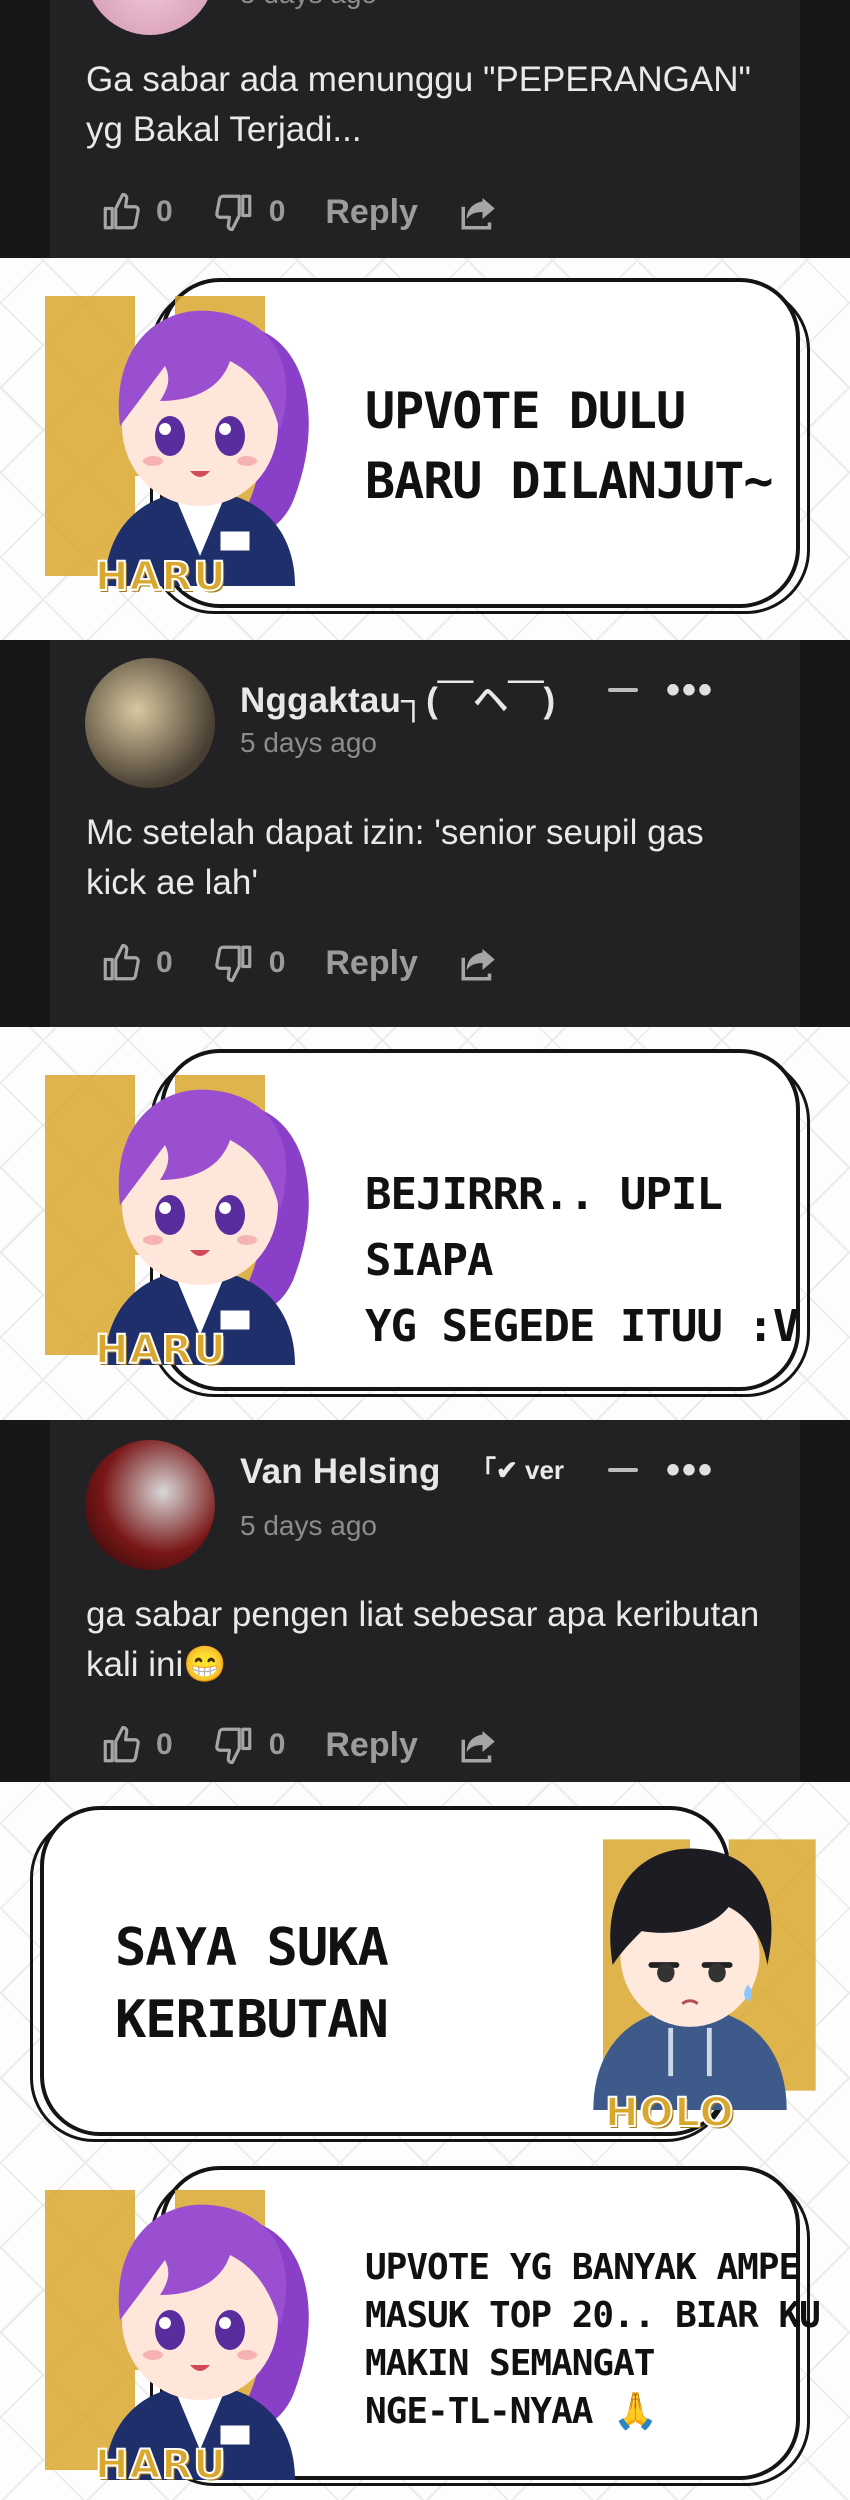  Describe the element at coordinates (669, 2113) in the screenshot. I see `mascot-name-label: HOLO` at that location.